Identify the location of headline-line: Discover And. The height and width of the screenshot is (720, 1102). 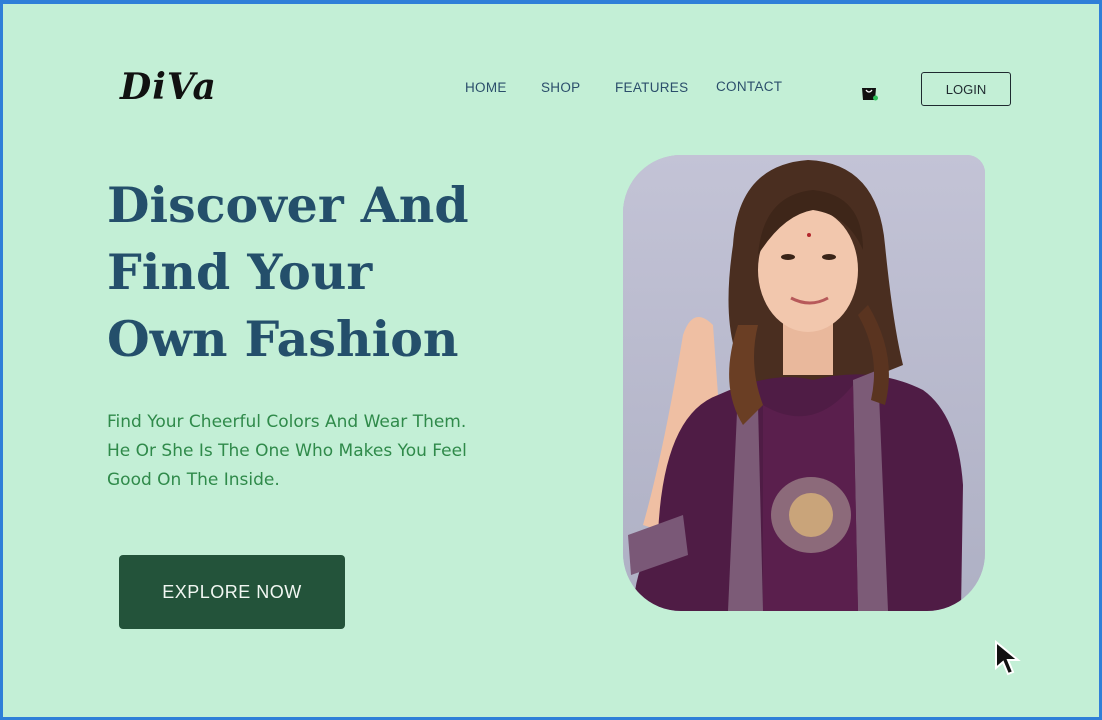
(288, 205).